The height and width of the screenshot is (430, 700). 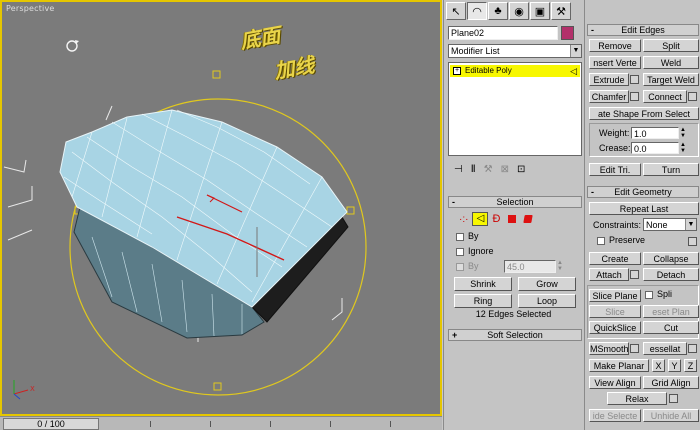 I want to click on create-button: Create, so click(x=615, y=258).